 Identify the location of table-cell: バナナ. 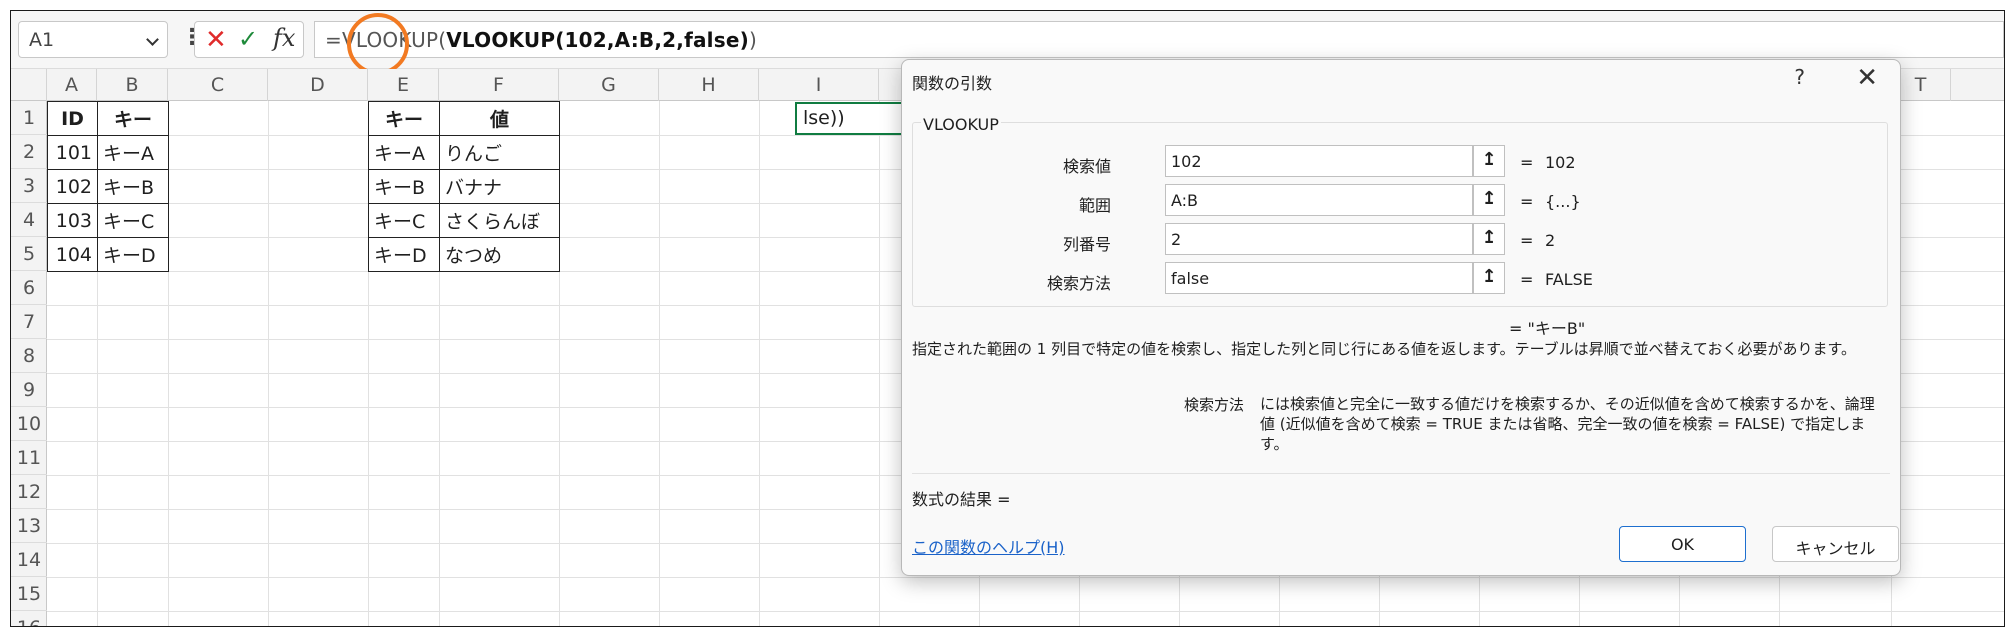
(499, 186).